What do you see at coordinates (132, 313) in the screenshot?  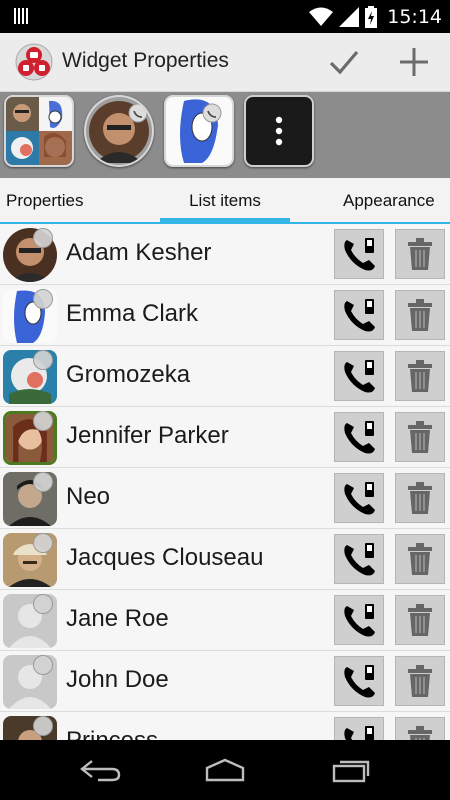 I see `contact-name: Emma Clark` at bounding box center [132, 313].